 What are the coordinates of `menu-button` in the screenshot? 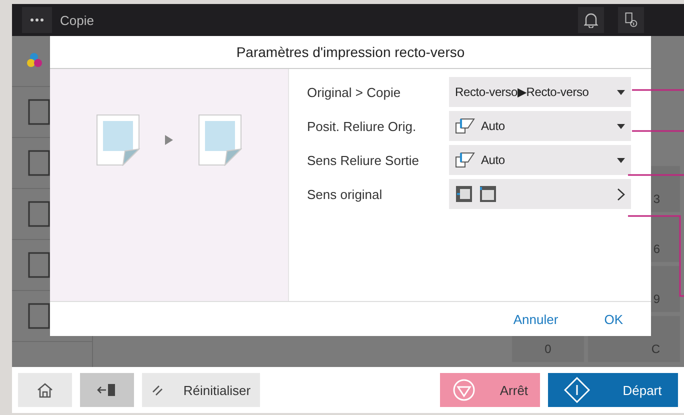 It's located at (37, 20).